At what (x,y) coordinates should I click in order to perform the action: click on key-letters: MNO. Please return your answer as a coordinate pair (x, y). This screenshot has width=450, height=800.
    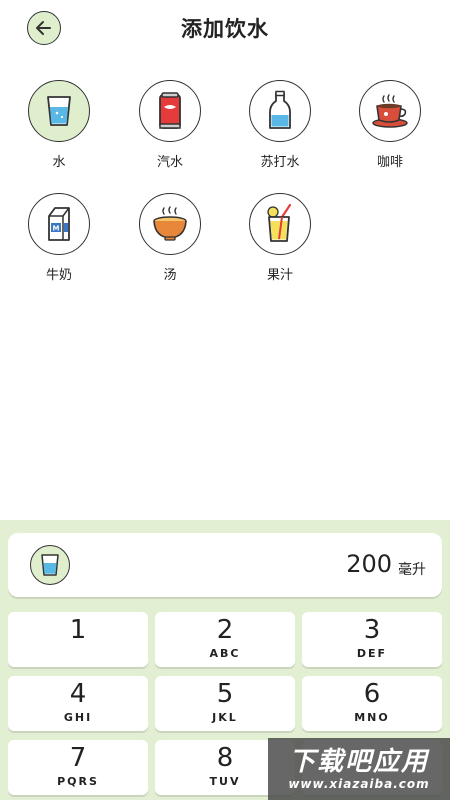
    Looking at the image, I should click on (372, 717).